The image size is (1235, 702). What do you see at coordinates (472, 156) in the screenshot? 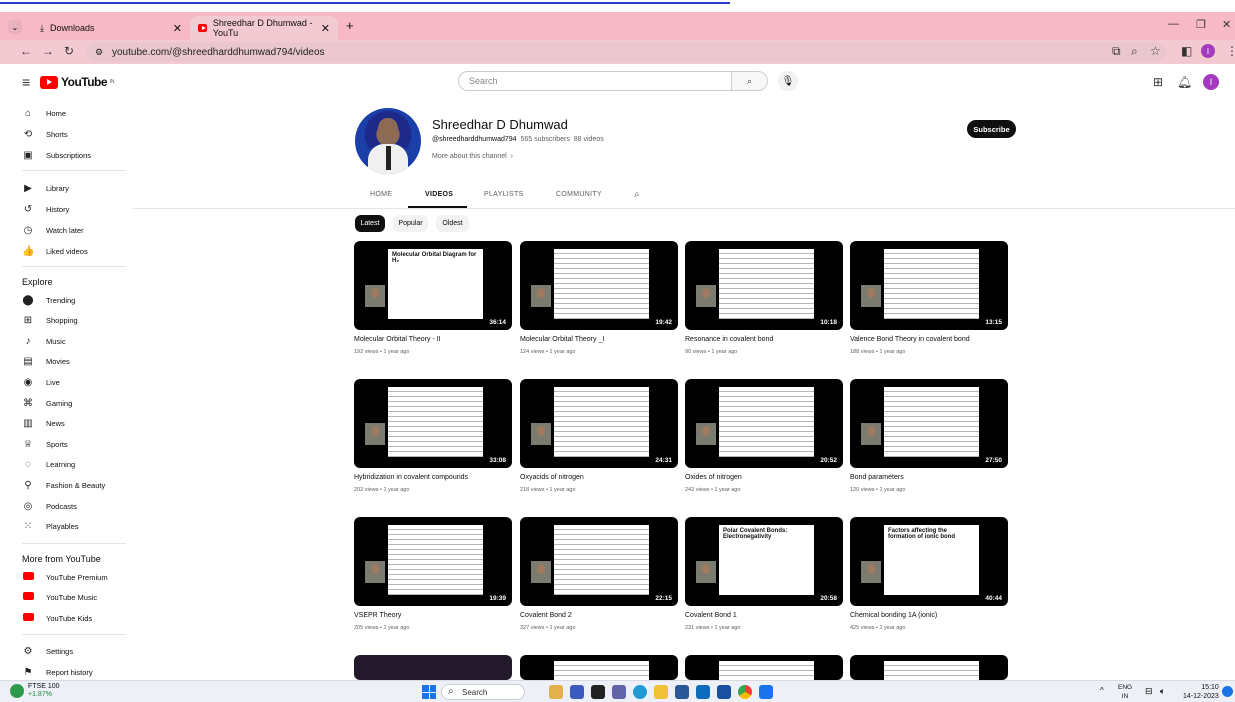
I see `more-about-channel-link: More about this channel ›` at bounding box center [472, 156].